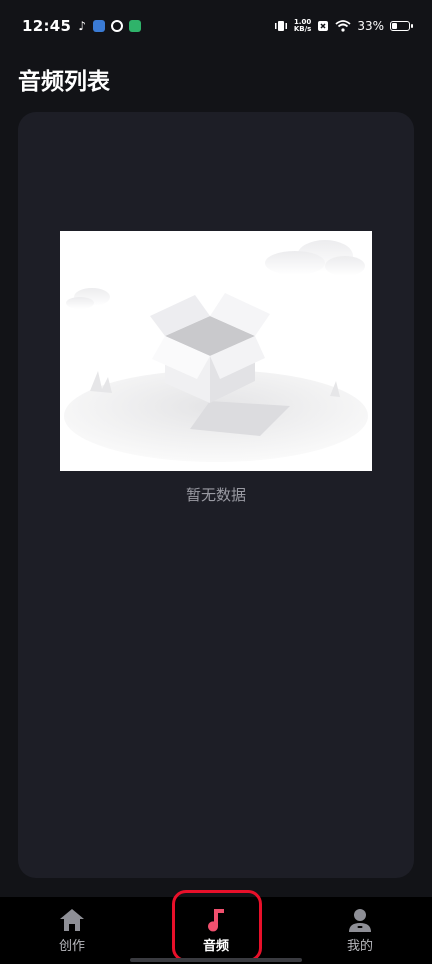  I want to click on app-notification-icon, so click(99, 26).